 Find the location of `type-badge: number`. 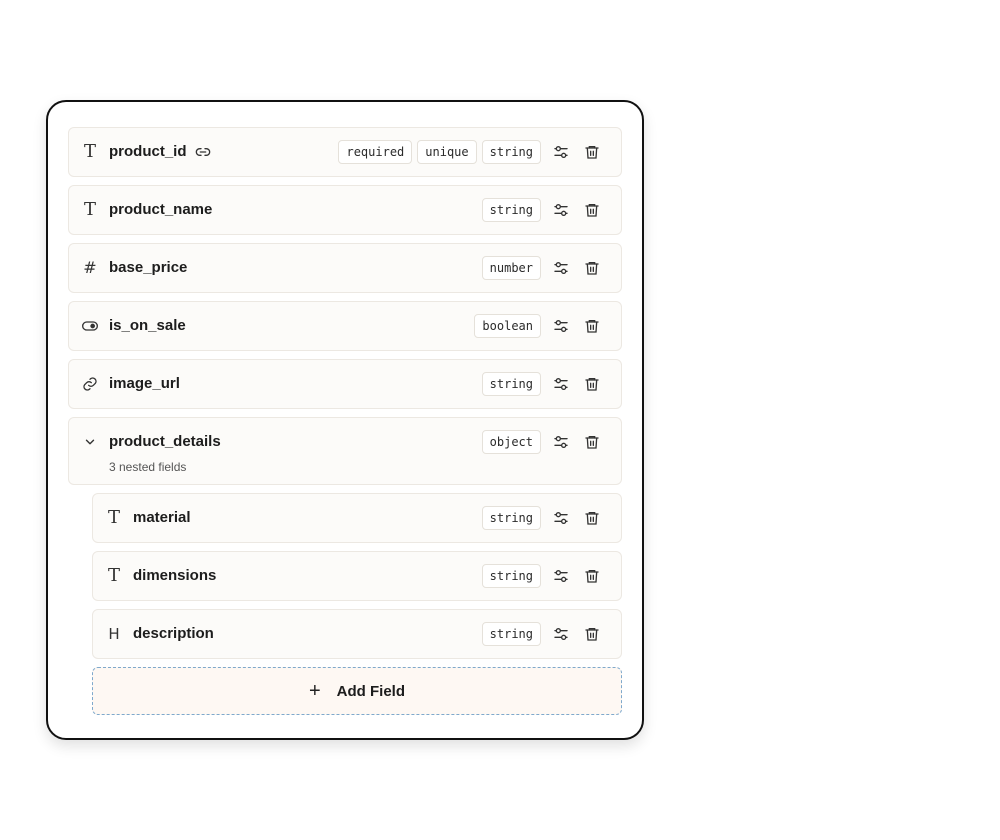

type-badge: number is located at coordinates (511, 268).